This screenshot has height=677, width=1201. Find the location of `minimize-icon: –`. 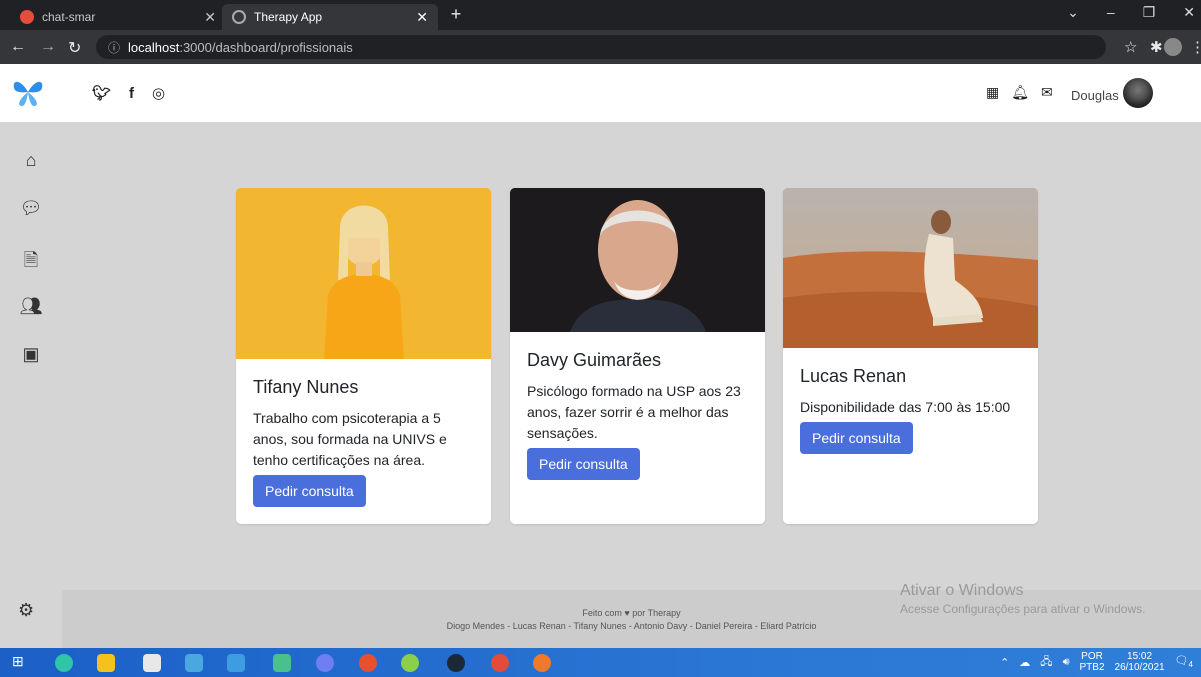

minimize-icon: – is located at coordinates (1111, 12).